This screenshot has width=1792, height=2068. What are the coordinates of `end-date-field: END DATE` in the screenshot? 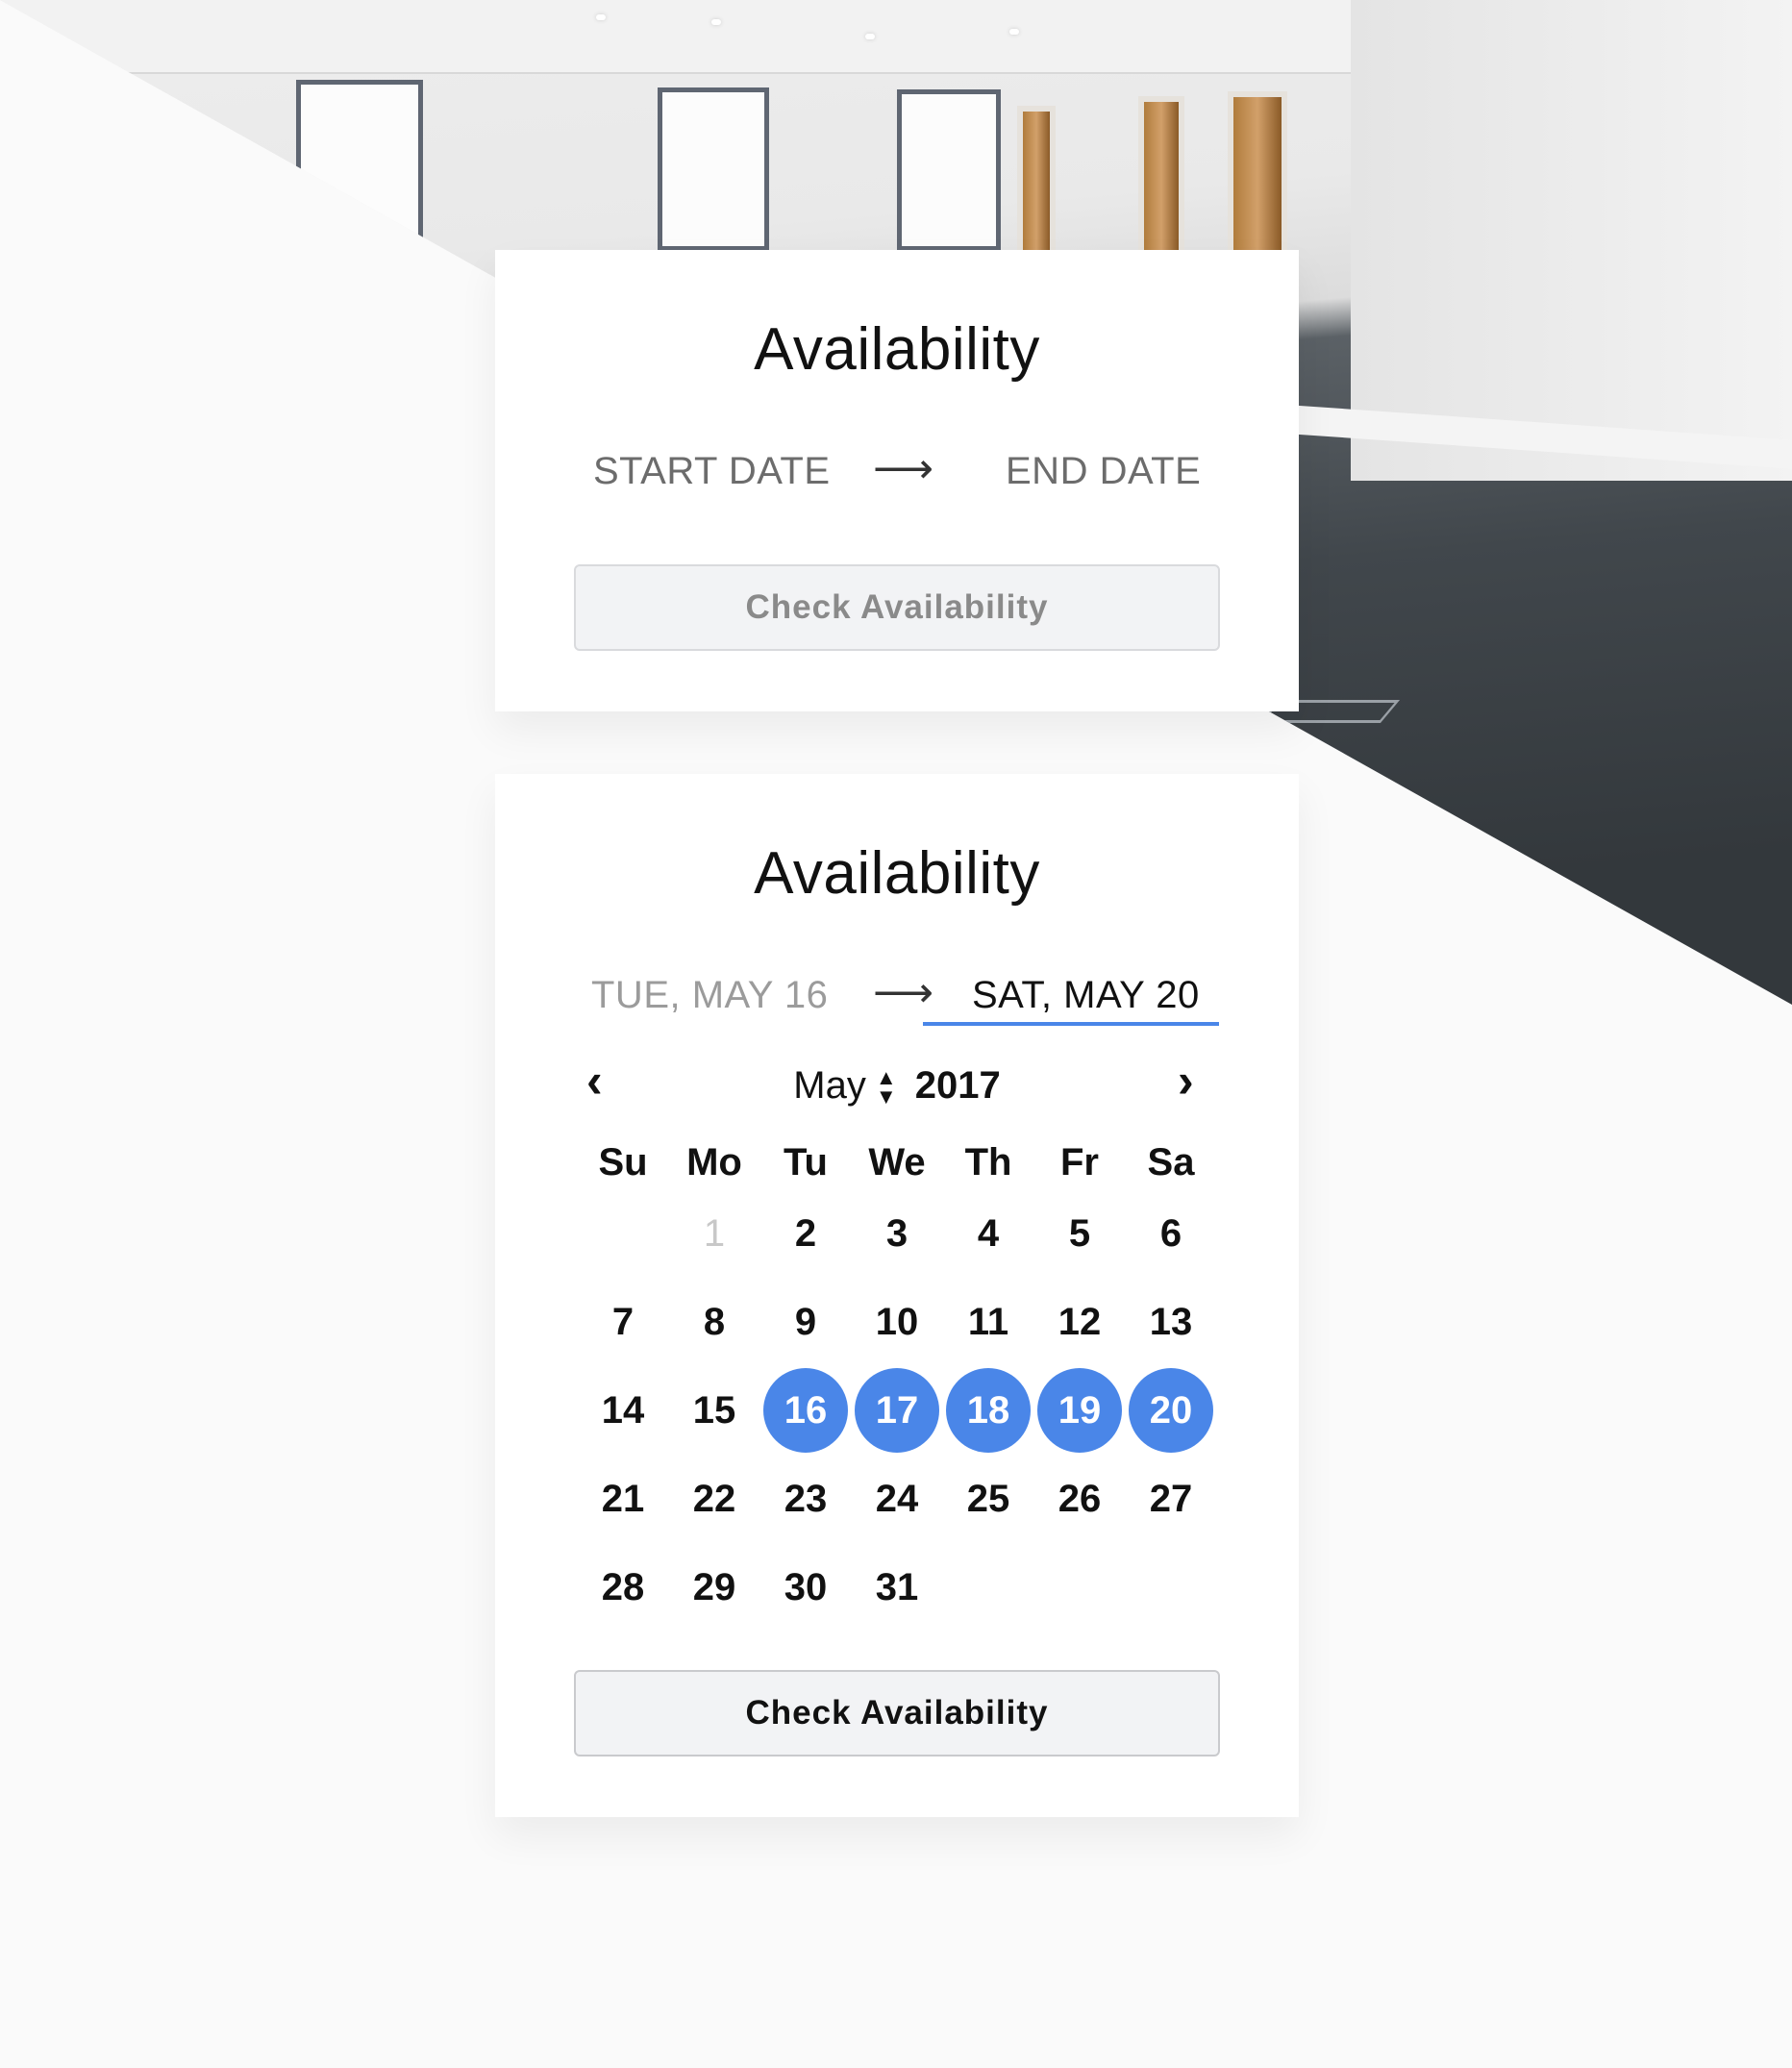 It's located at (1103, 472).